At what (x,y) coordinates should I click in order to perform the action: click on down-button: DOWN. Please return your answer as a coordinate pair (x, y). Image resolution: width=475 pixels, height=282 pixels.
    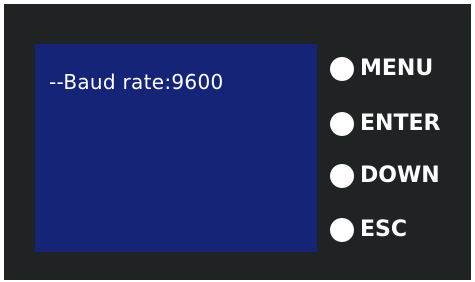
    Looking at the image, I should click on (385, 176).